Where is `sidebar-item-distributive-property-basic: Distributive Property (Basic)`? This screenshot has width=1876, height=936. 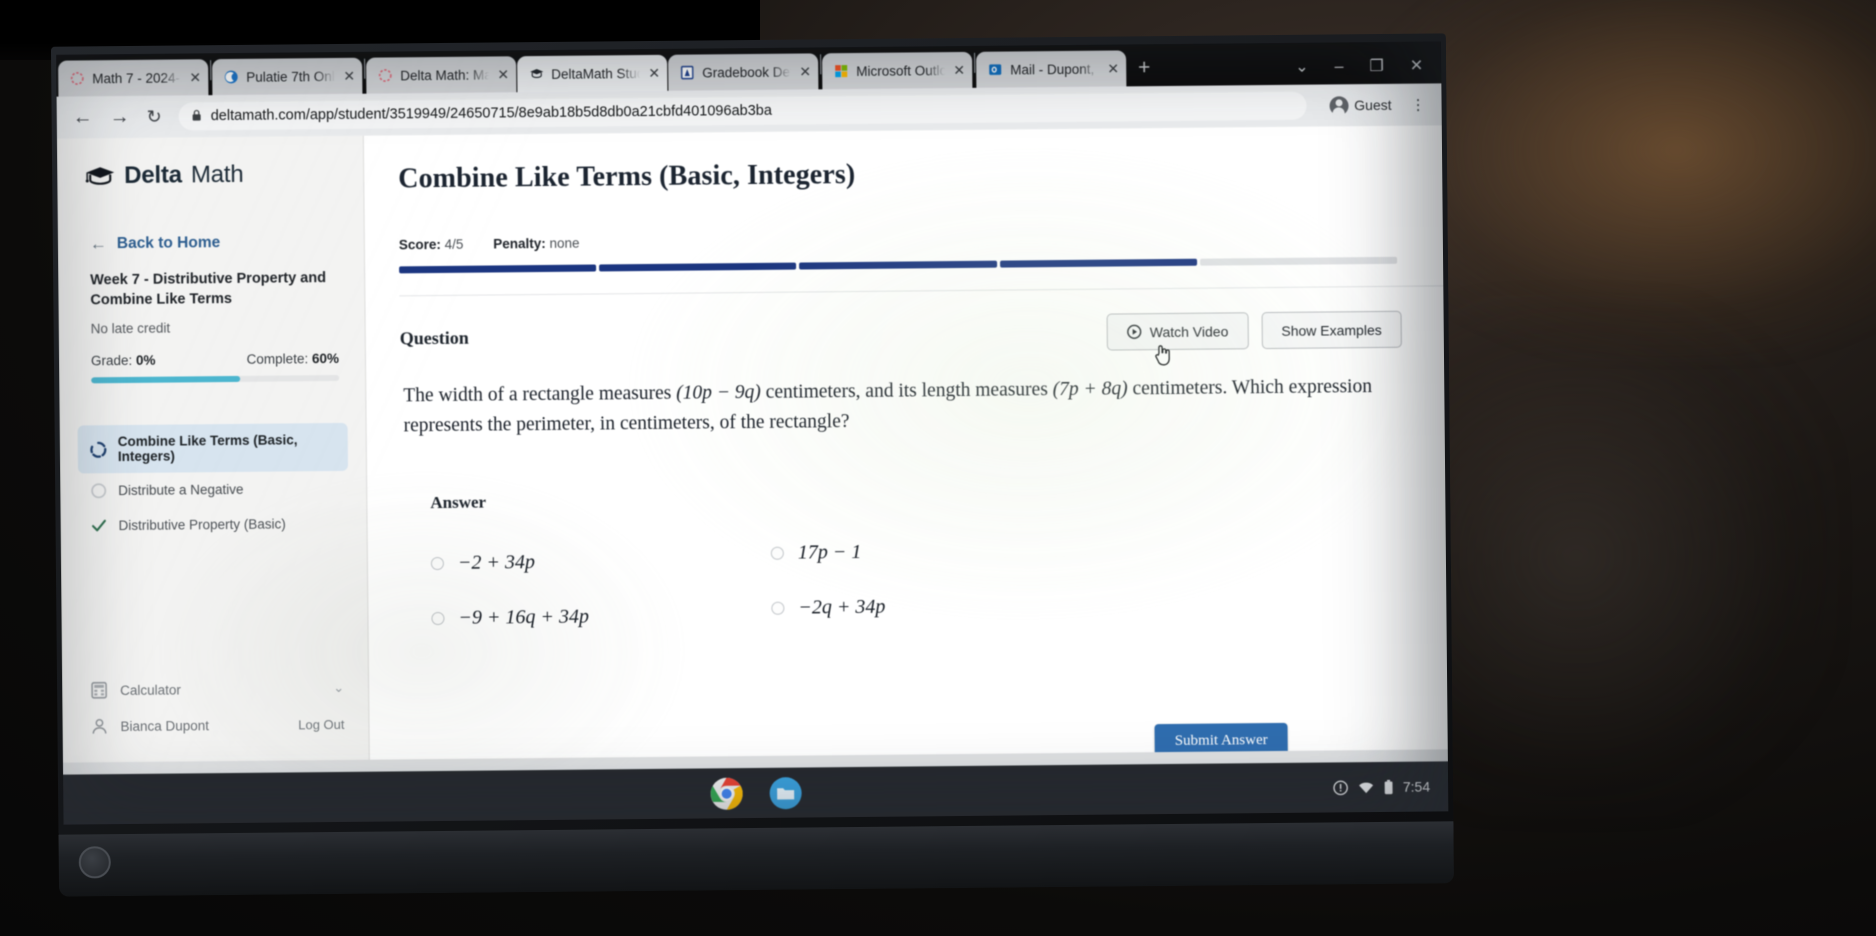 sidebar-item-distributive-property-basic: Distributive Property (Basic) is located at coordinates (213, 525).